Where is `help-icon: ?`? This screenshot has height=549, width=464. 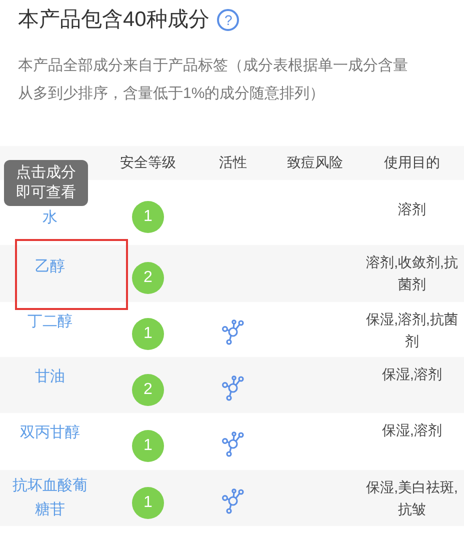
help-icon: ? is located at coordinates (228, 19).